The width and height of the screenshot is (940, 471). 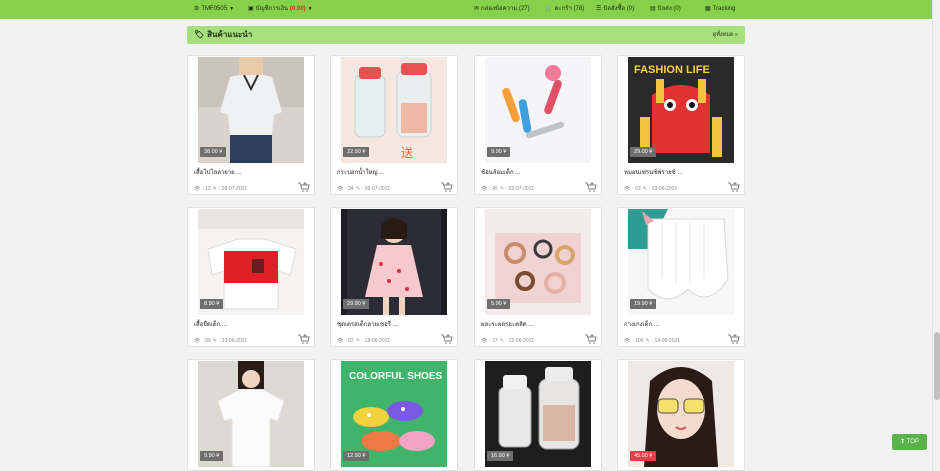 What do you see at coordinates (725, 35) in the screenshot?
I see `view-all-link: ดูทั้งหมด »` at bounding box center [725, 35].